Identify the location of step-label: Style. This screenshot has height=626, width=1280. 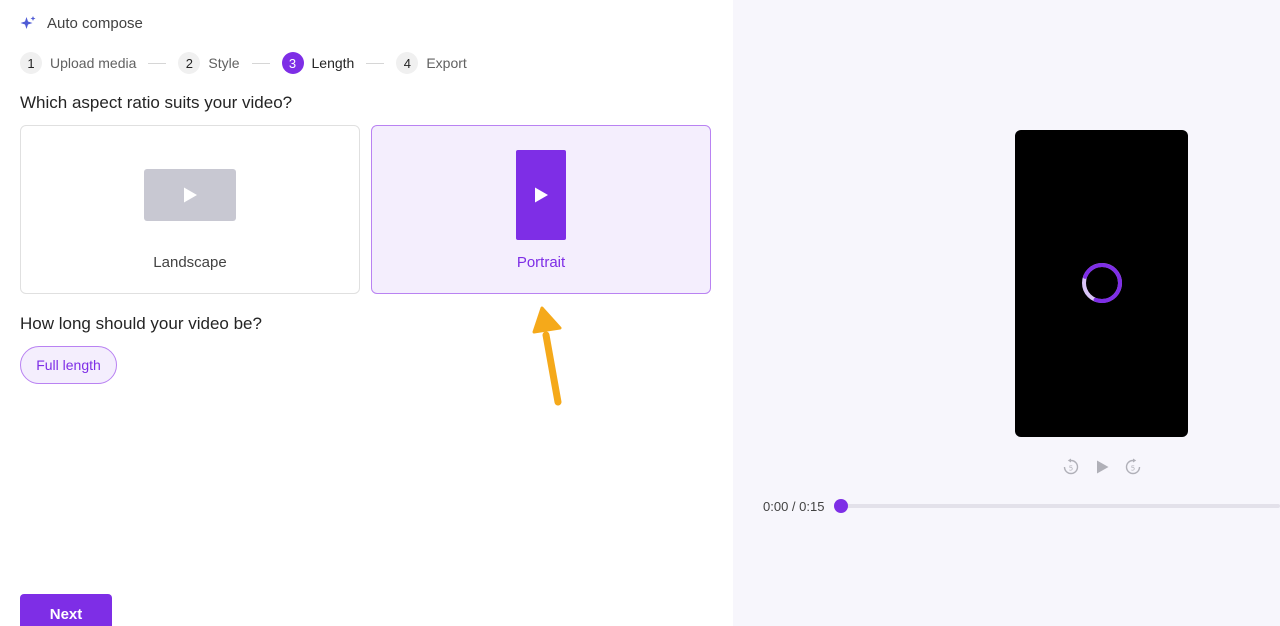
(224, 63).